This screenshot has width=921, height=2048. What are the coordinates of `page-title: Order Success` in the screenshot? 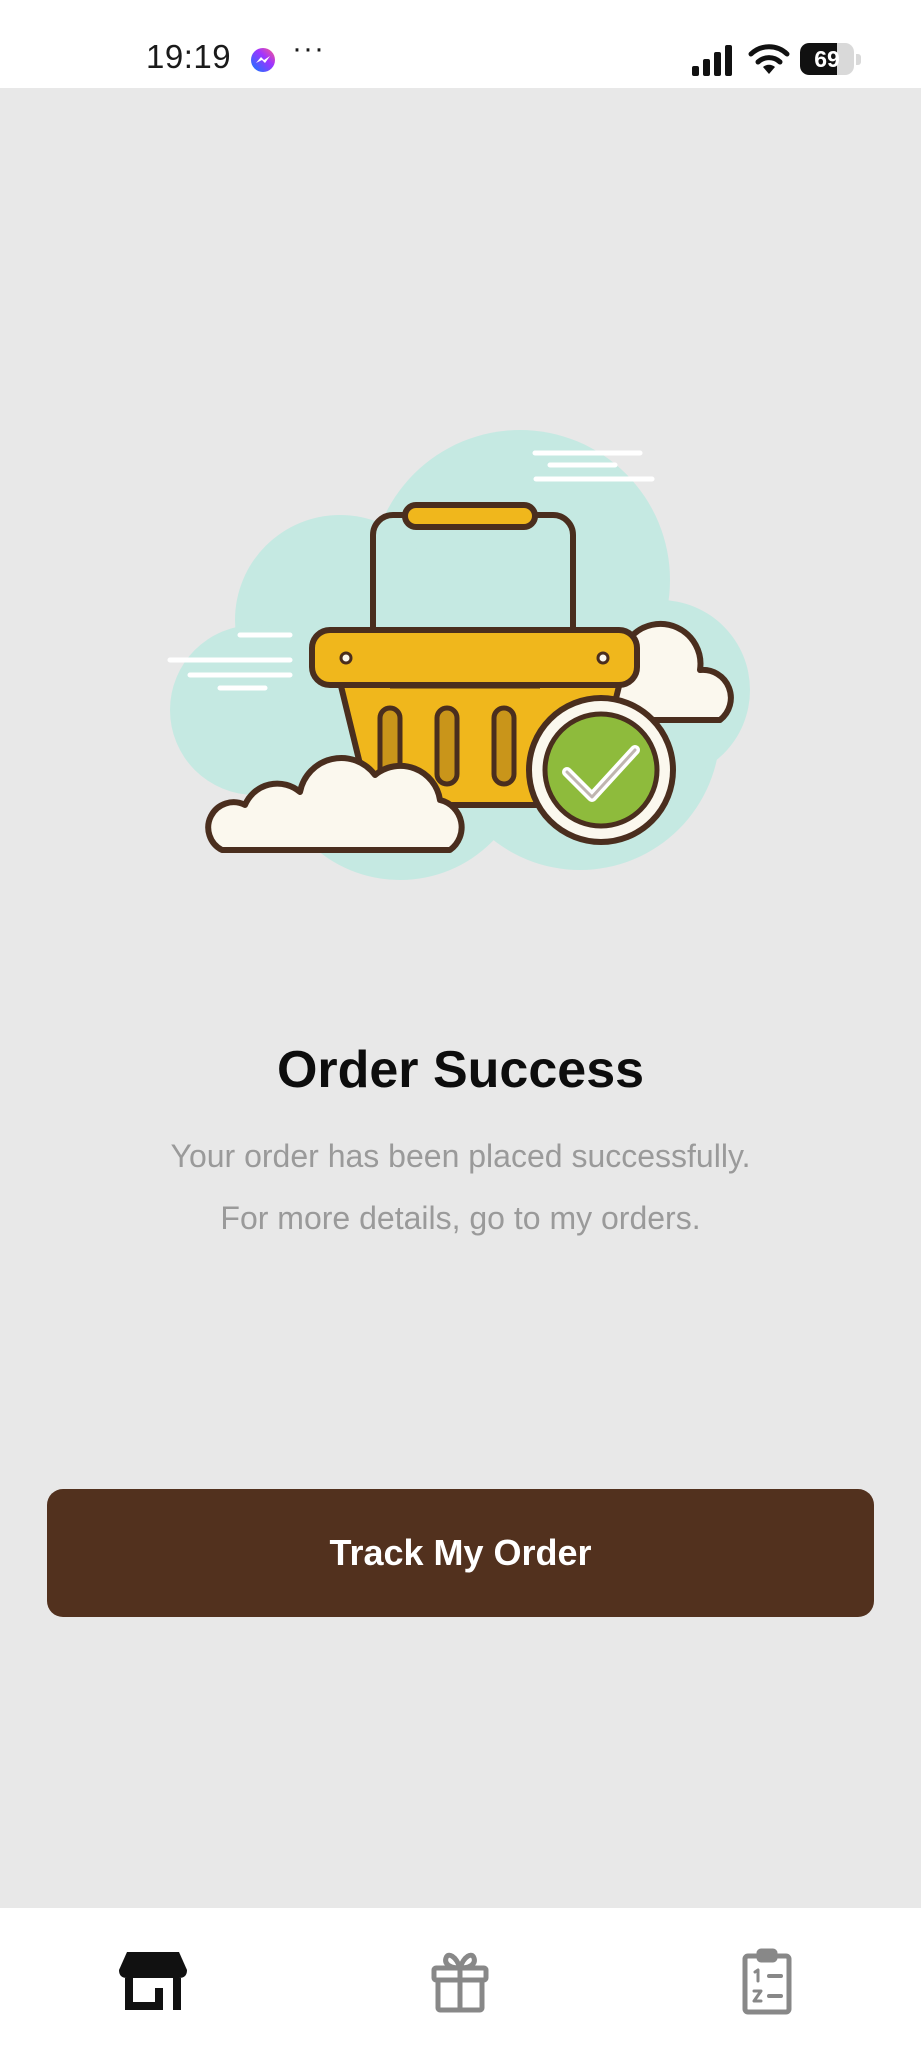 It's located at (460, 1070).